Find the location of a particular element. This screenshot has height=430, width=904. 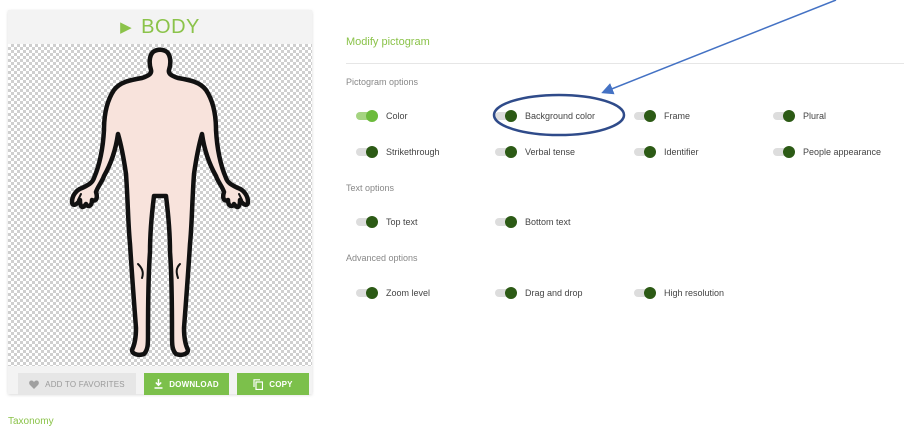

divider is located at coordinates (625, 63).